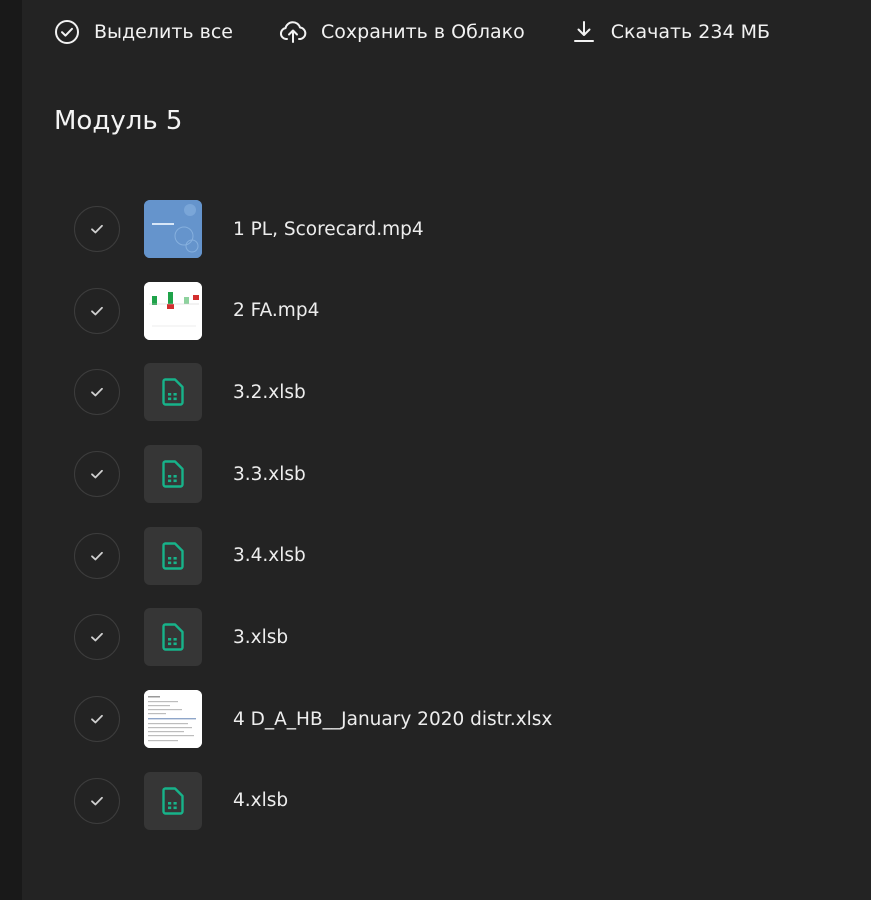 This screenshot has height=900, width=871. Describe the element at coordinates (261, 637) in the screenshot. I see `file-name: 3.xlsb` at that location.